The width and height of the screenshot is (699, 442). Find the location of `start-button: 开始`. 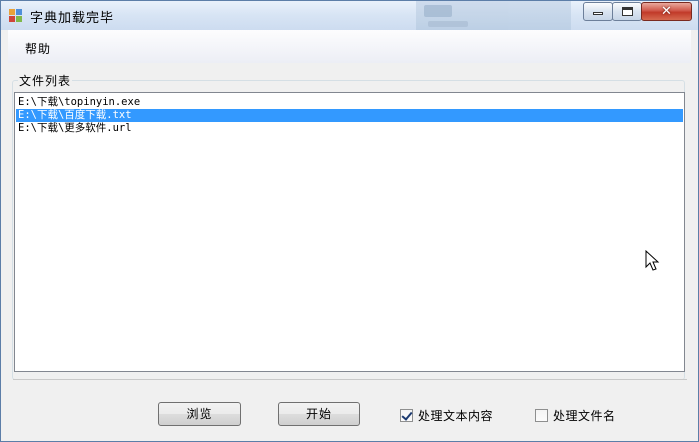

start-button: 开始 is located at coordinates (319, 414).